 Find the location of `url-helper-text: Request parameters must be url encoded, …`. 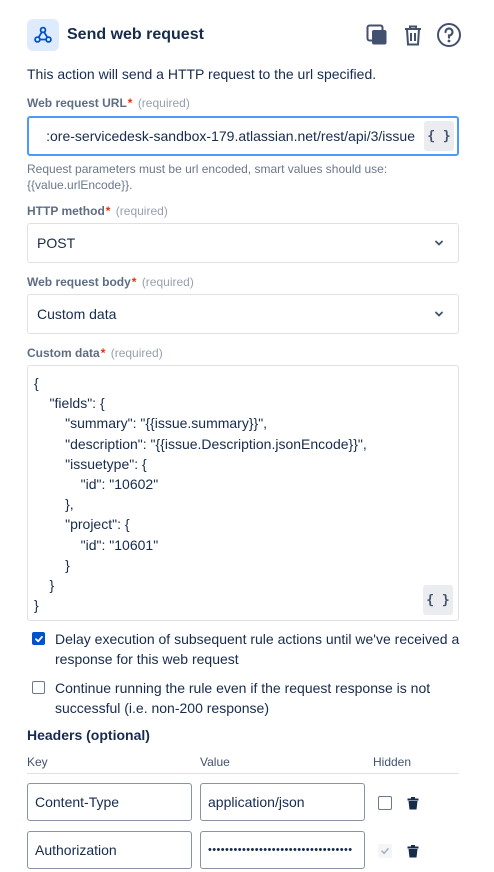

url-helper-text: Request parameters must be url encoded, … is located at coordinates (207, 177).